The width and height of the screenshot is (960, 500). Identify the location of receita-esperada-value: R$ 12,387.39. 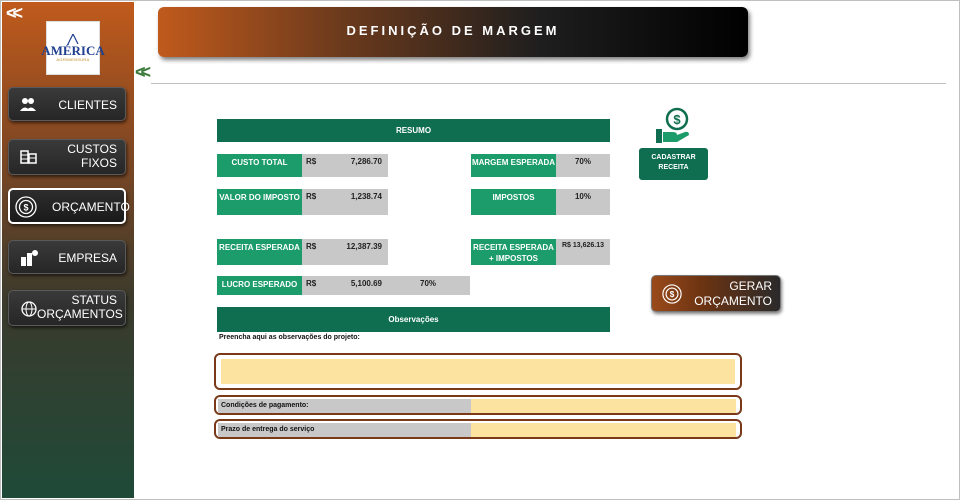
(345, 252).